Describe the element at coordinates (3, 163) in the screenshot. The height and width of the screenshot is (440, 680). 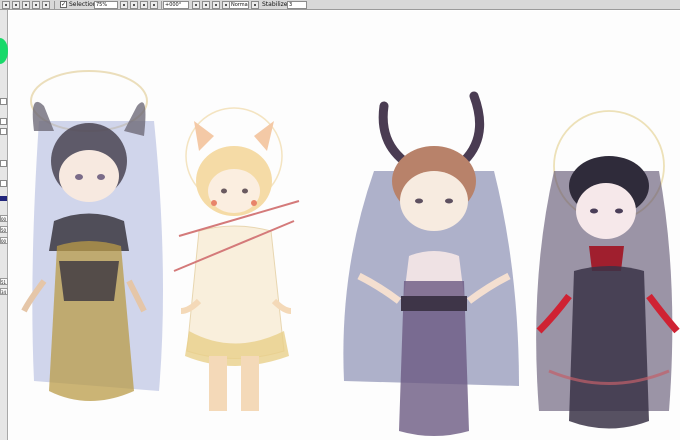
I see `brush-tool-icon` at that location.